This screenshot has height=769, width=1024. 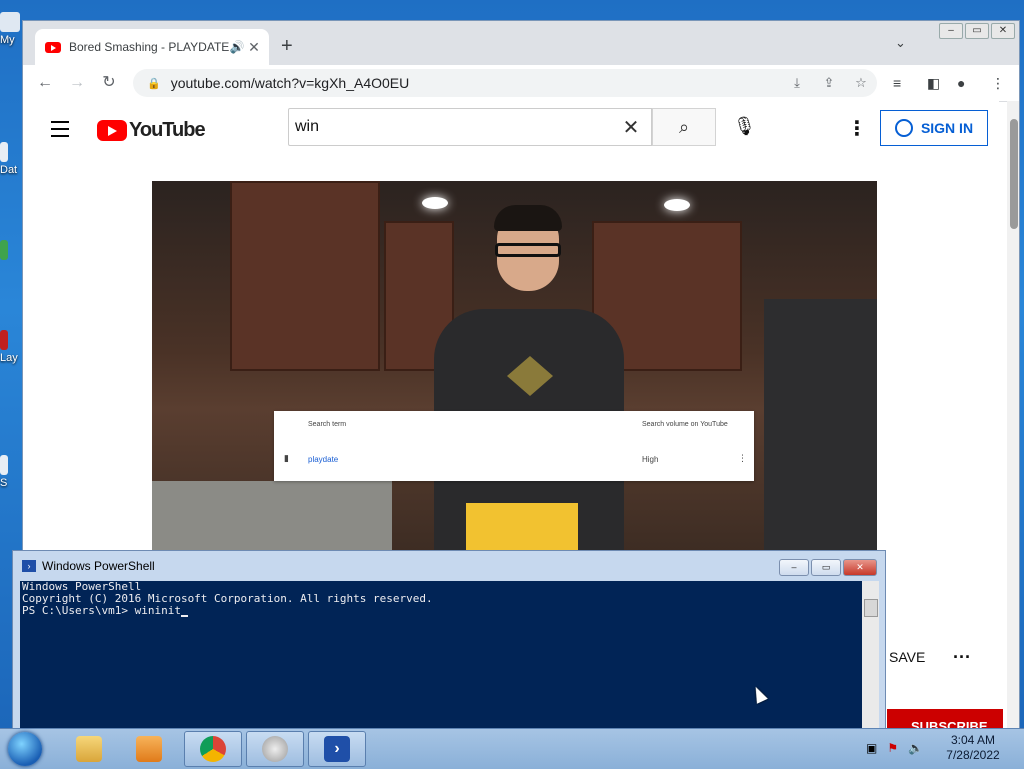 I want to click on chrome-icon, so click(x=213, y=749).